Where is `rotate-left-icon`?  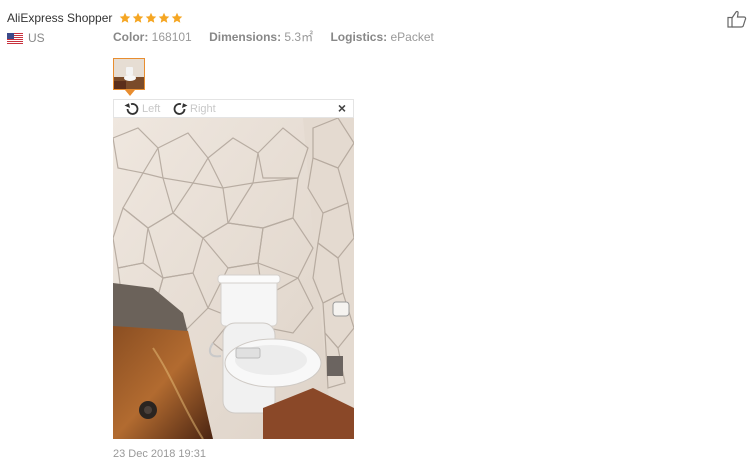 rotate-left-icon is located at coordinates (131, 109).